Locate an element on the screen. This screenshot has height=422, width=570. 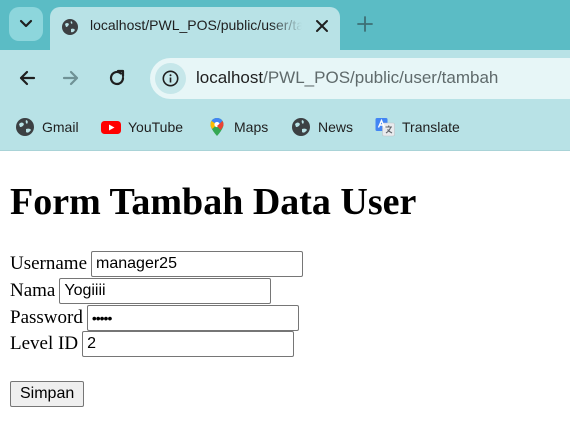
bookmark-gmail: Gmail is located at coordinates (47, 127).